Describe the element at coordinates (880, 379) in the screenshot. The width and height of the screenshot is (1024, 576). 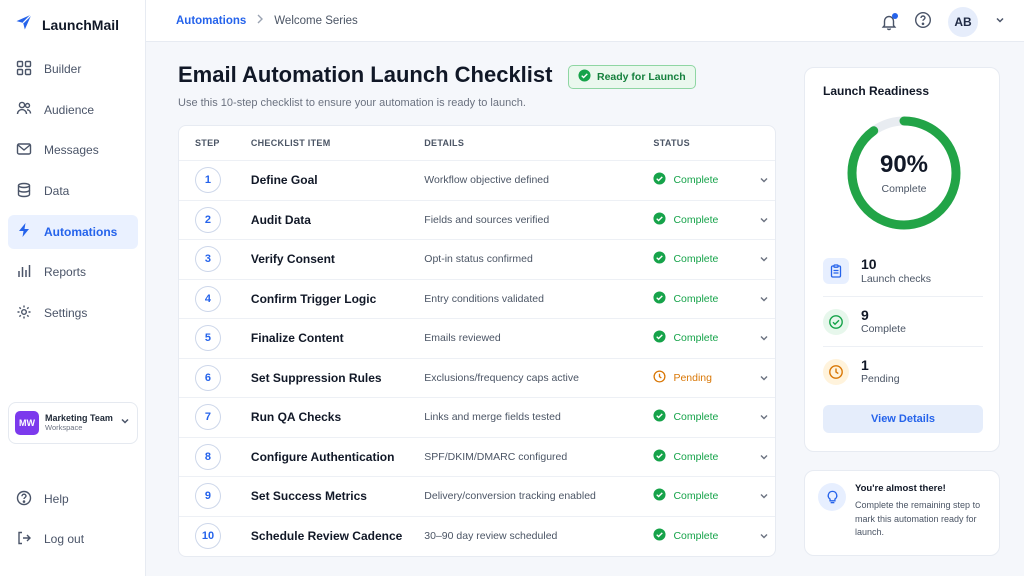
I see `stat-label: Pending` at that location.